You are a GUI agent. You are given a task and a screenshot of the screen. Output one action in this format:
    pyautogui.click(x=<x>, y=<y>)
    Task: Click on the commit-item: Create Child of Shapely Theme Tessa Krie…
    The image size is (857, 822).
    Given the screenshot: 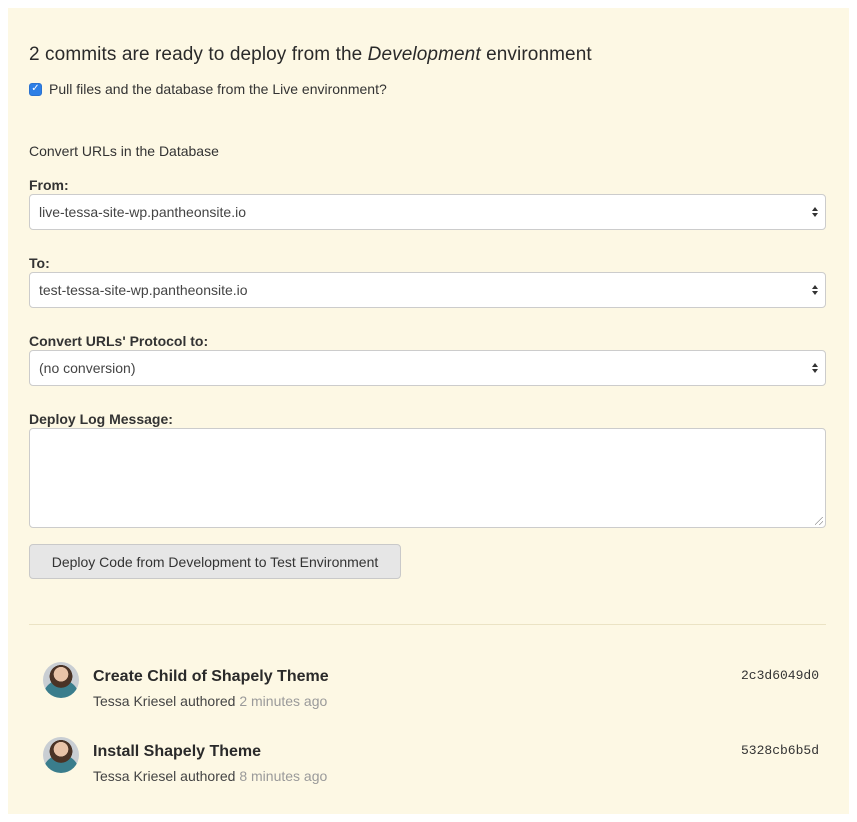 What is the action you would take?
    pyautogui.click(x=433, y=687)
    